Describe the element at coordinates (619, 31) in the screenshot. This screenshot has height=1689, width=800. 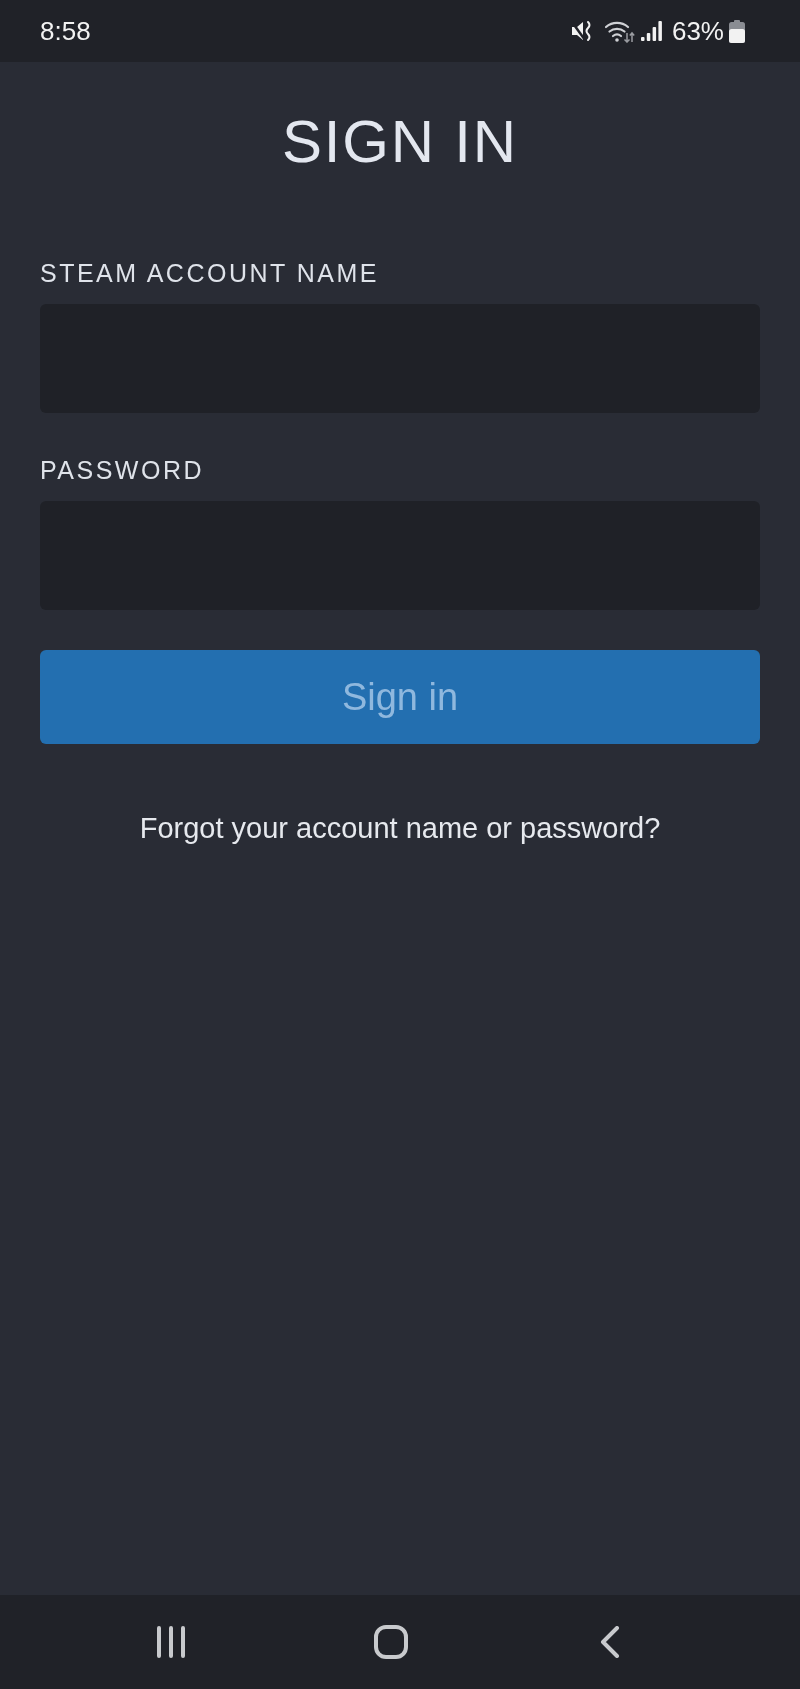
I see `wifi-icon` at that location.